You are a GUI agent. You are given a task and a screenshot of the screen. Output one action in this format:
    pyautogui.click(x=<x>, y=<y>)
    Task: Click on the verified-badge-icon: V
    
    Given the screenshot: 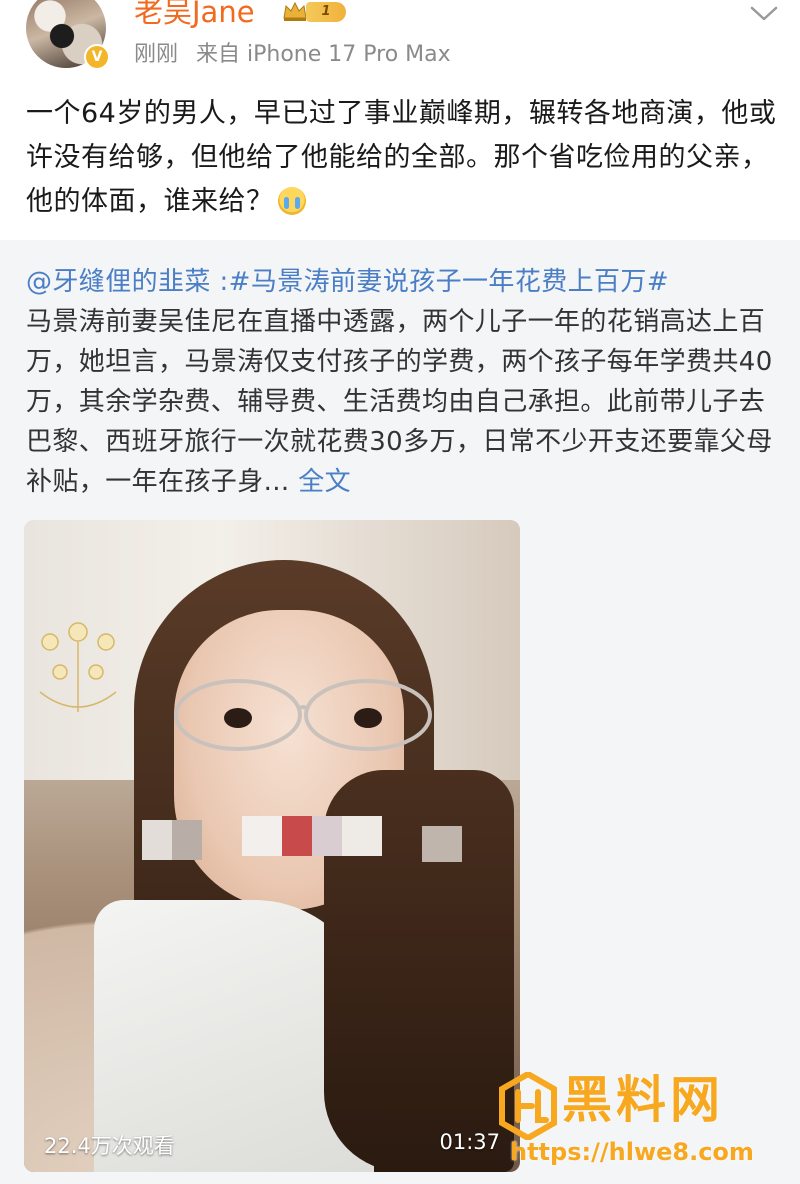 What is the action you would take?
    pyautogui.click(x=97, y=57)
    